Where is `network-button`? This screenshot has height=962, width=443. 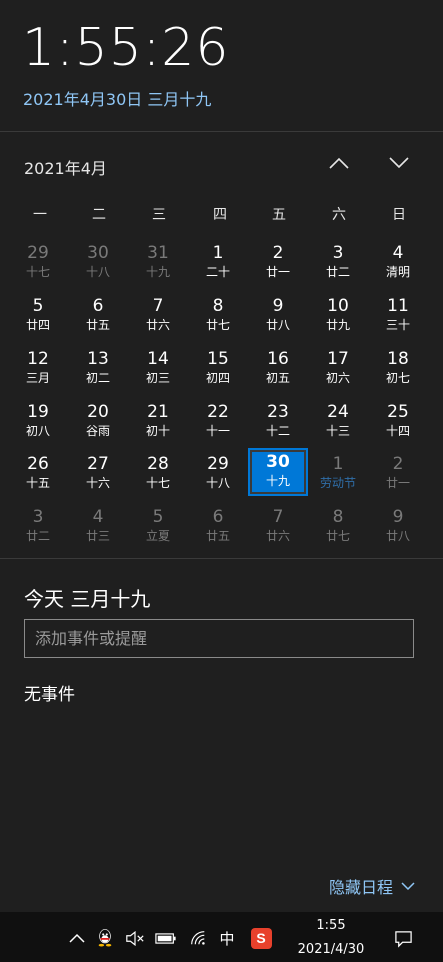 network-button is located at coordinates (198, 938).